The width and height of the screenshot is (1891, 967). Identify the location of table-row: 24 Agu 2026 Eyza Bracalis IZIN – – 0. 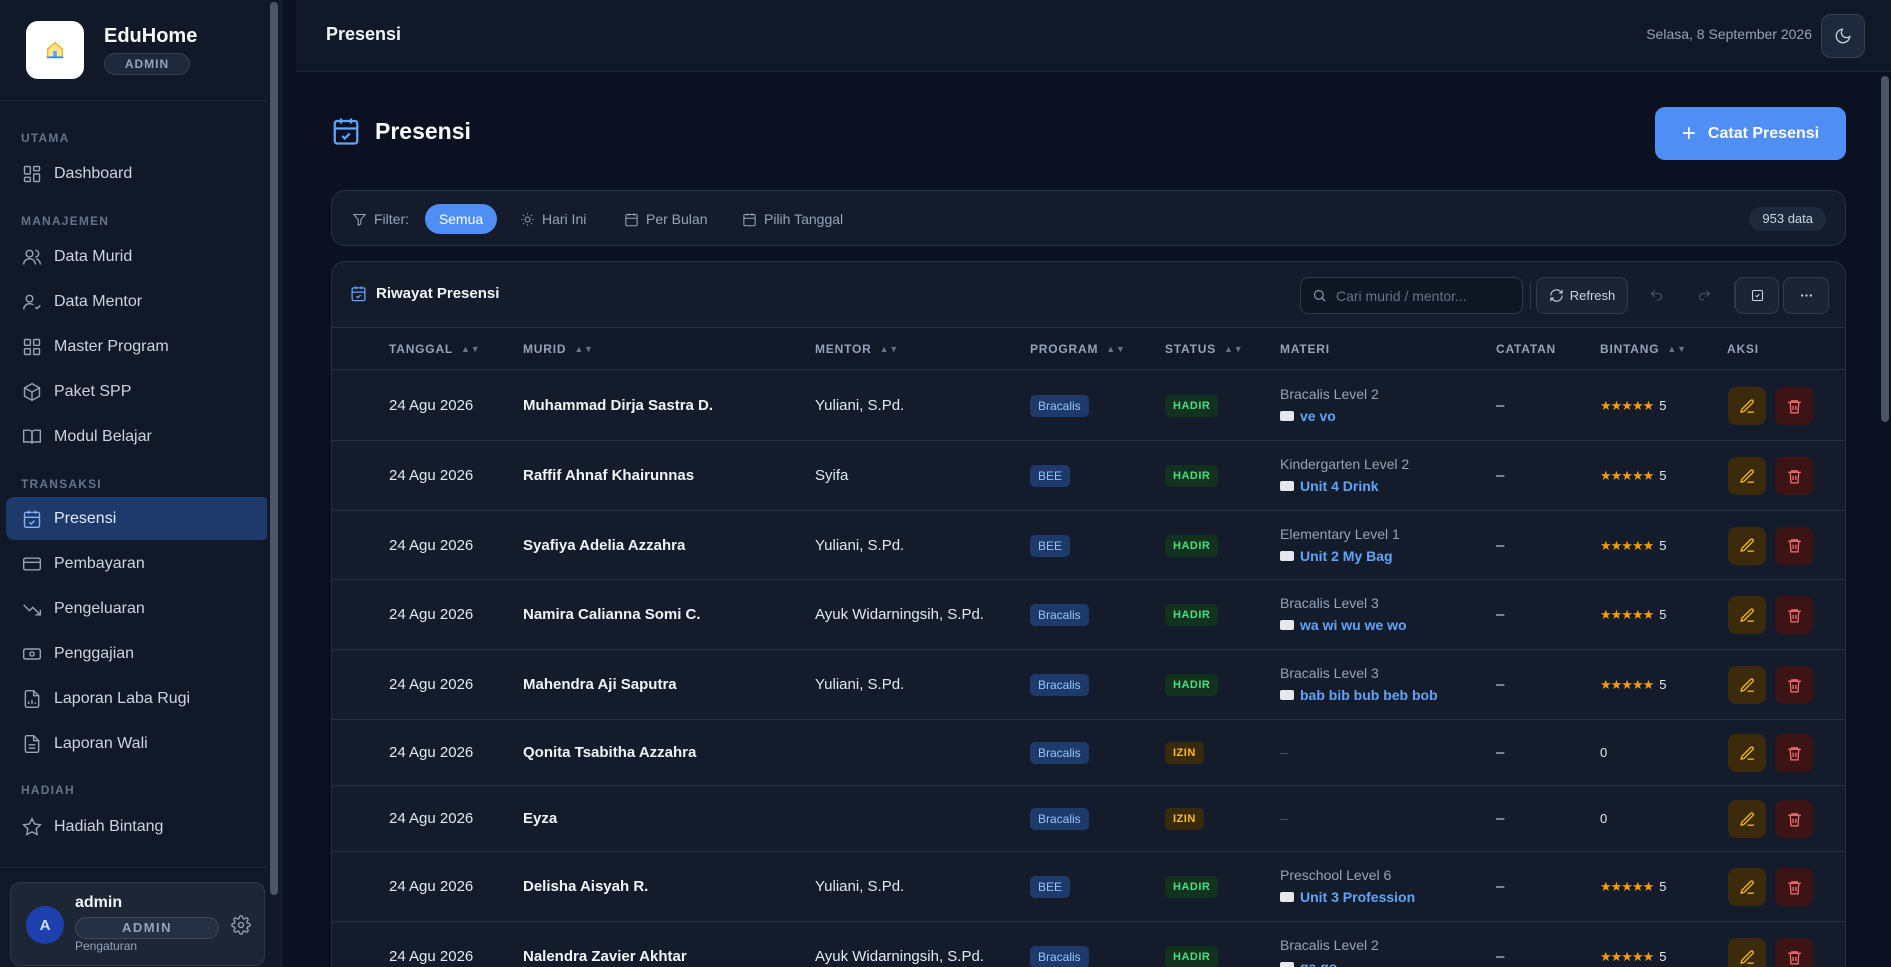
(1088, 819).